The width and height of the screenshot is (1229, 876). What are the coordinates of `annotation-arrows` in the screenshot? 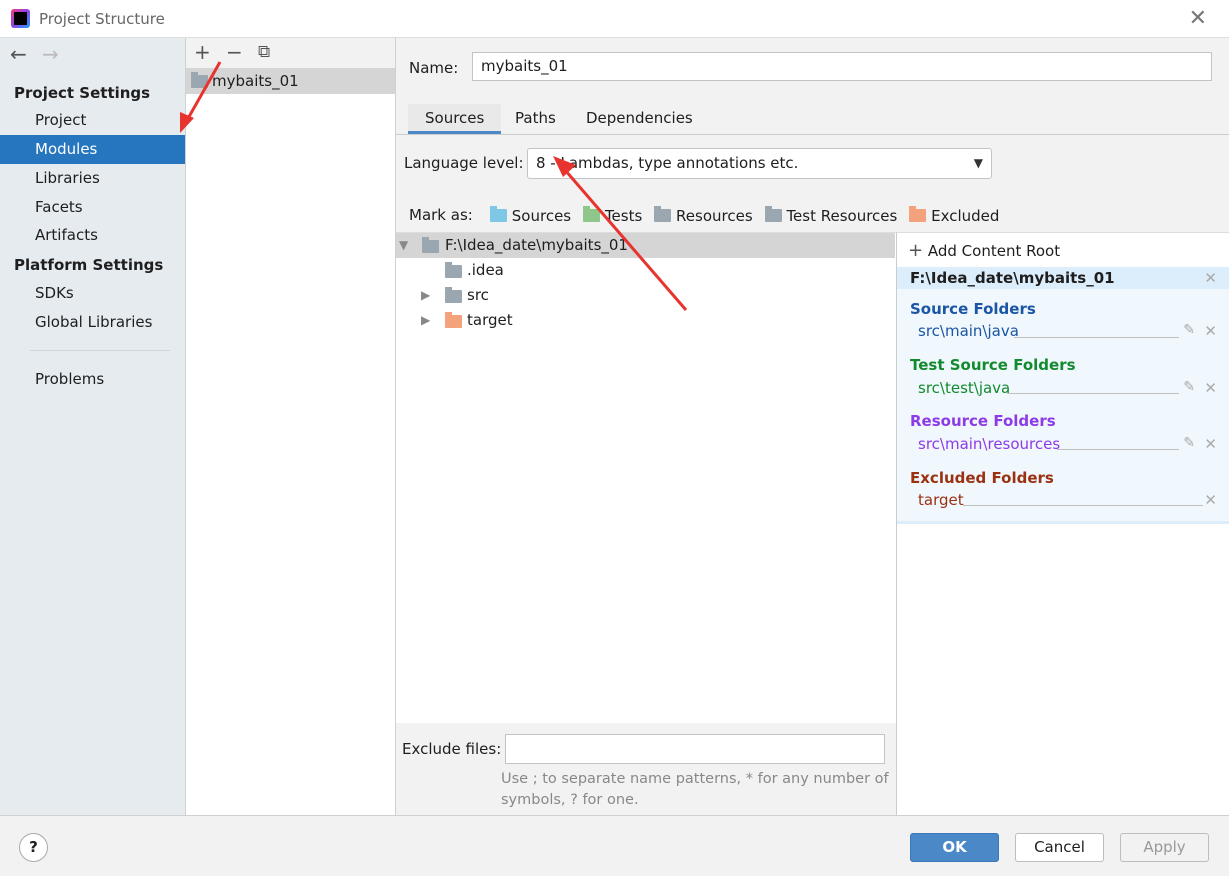 It's located at (434, 186).